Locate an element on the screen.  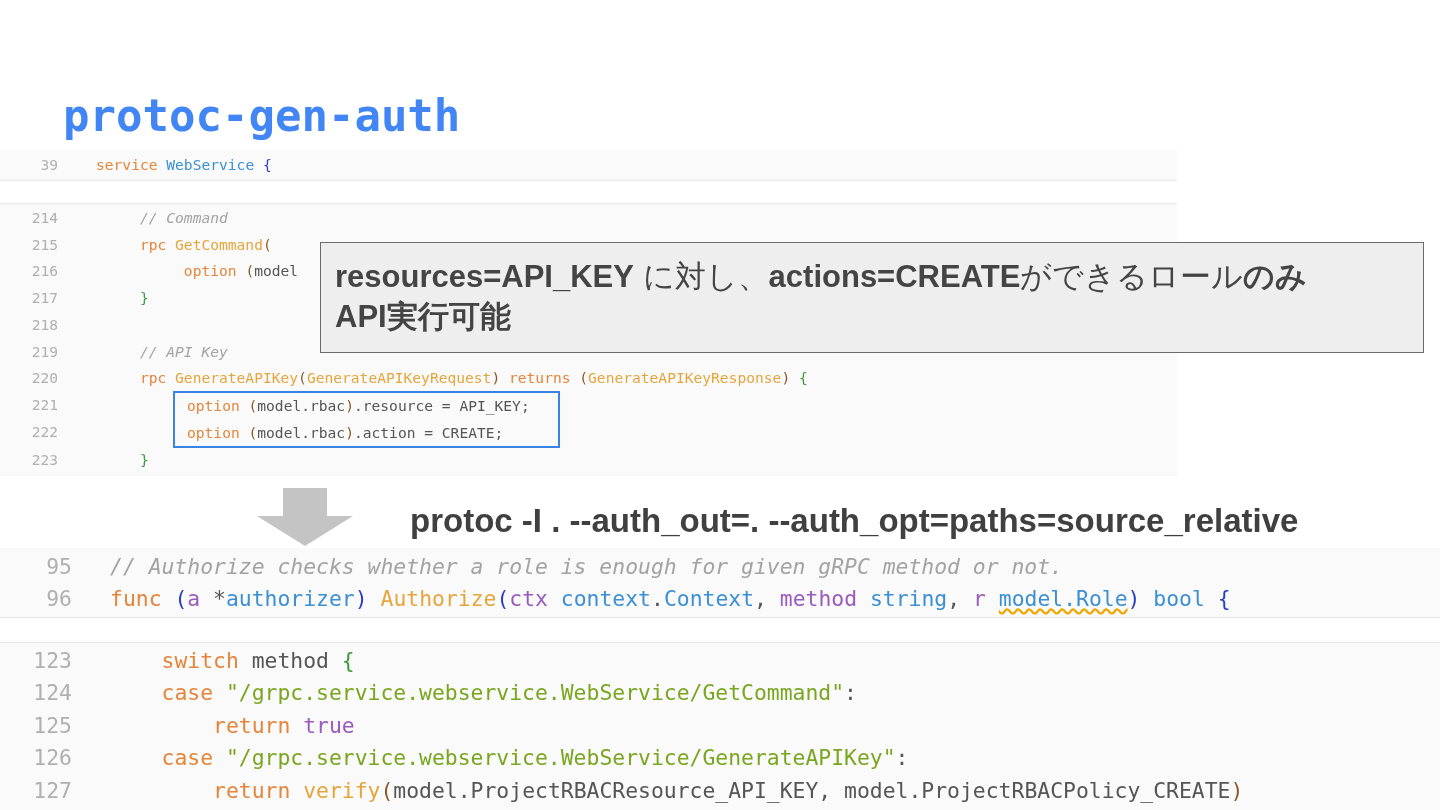
line-number: 223 is located at coordinates (44, 460).